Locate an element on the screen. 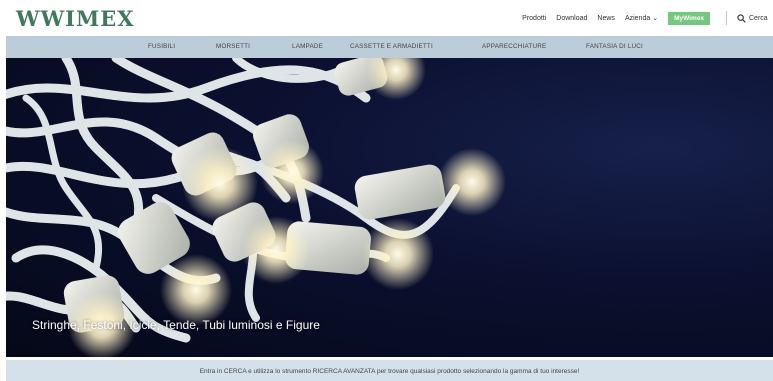 This screenshot has width=773, height=381. nav-azienda: Azienda ⌄ is located at coordinates (641, 18).